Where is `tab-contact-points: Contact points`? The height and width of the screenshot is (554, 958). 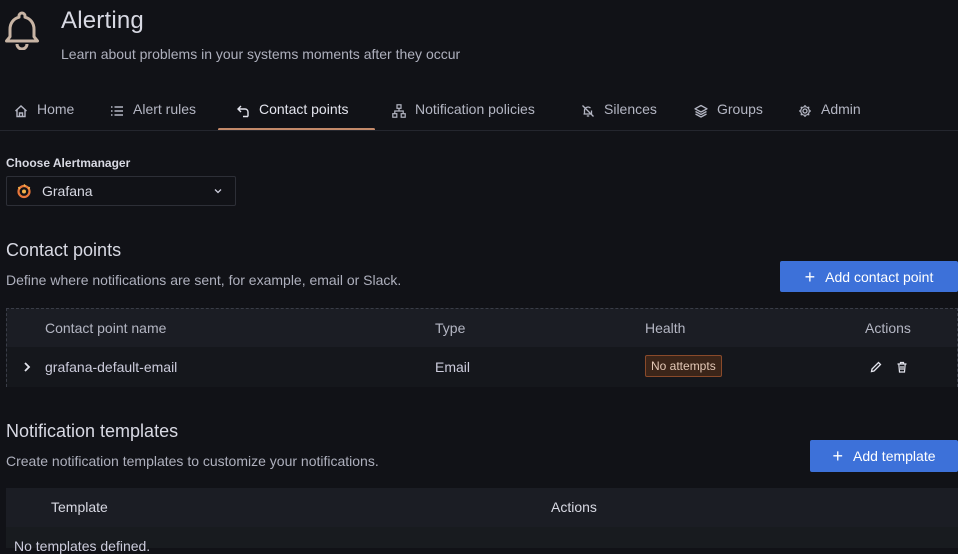
tab-contact-points: Contact points is located at coordinates (292, 116).